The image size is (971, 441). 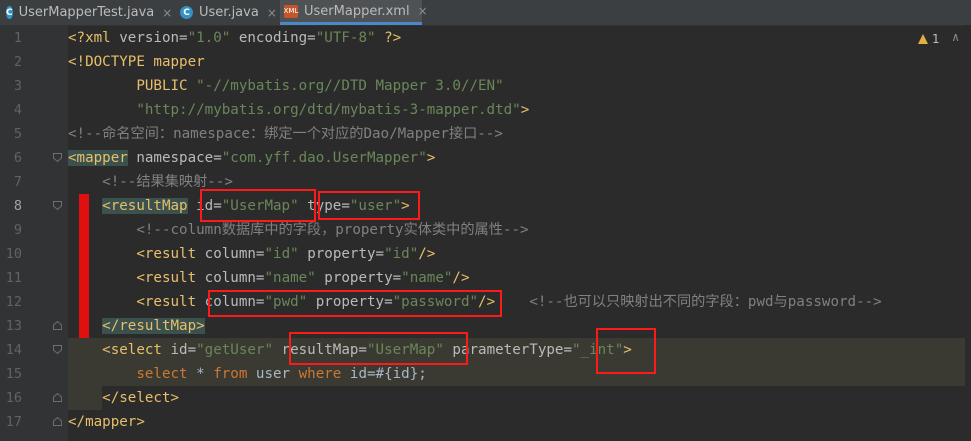 What do you see at coordinates (247, 374) in the screenshot?
I see `code-line-15: select * from user where id=#{id};` at bounding box center [247, 374].